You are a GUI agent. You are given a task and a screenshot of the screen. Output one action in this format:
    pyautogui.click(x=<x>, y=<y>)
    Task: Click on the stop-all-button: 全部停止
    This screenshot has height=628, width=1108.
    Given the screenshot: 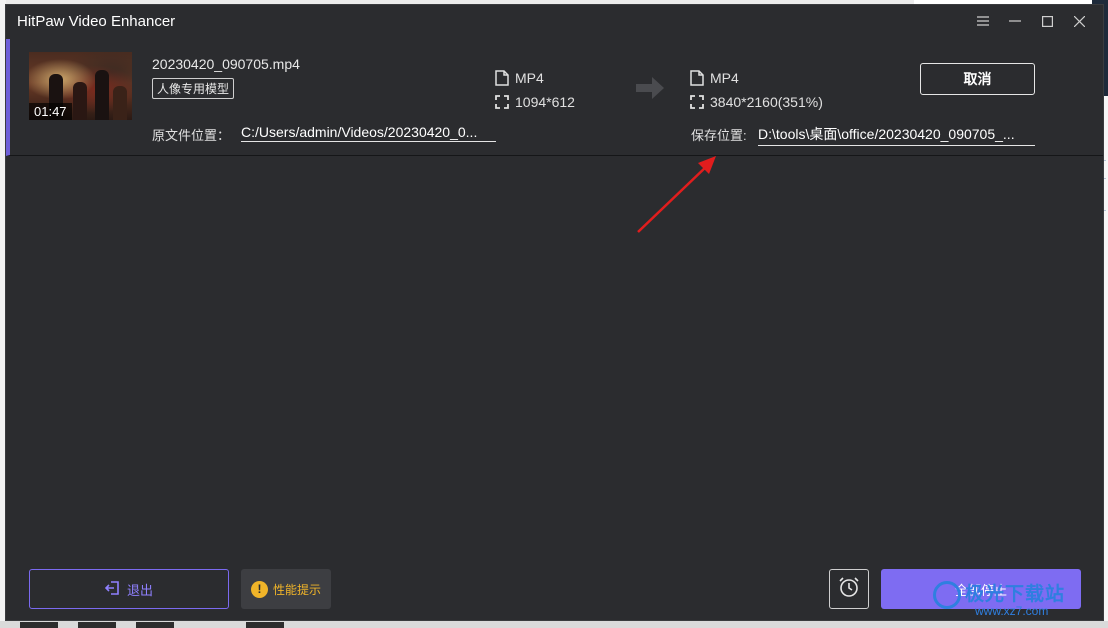 What is the action you would take?
    pyautogui.click(x=981, y=589)
    